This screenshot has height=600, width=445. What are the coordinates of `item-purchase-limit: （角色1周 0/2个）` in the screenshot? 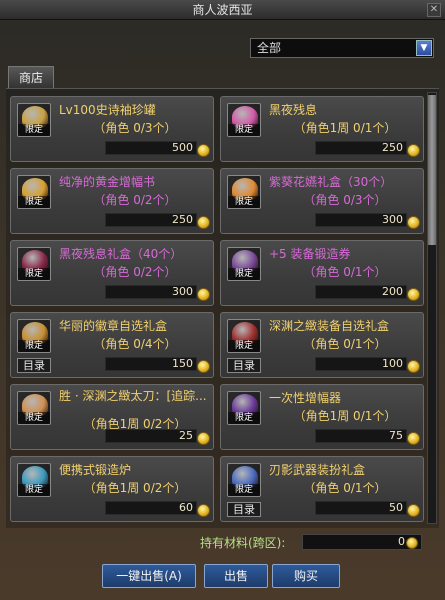 It's located at (135, 488).